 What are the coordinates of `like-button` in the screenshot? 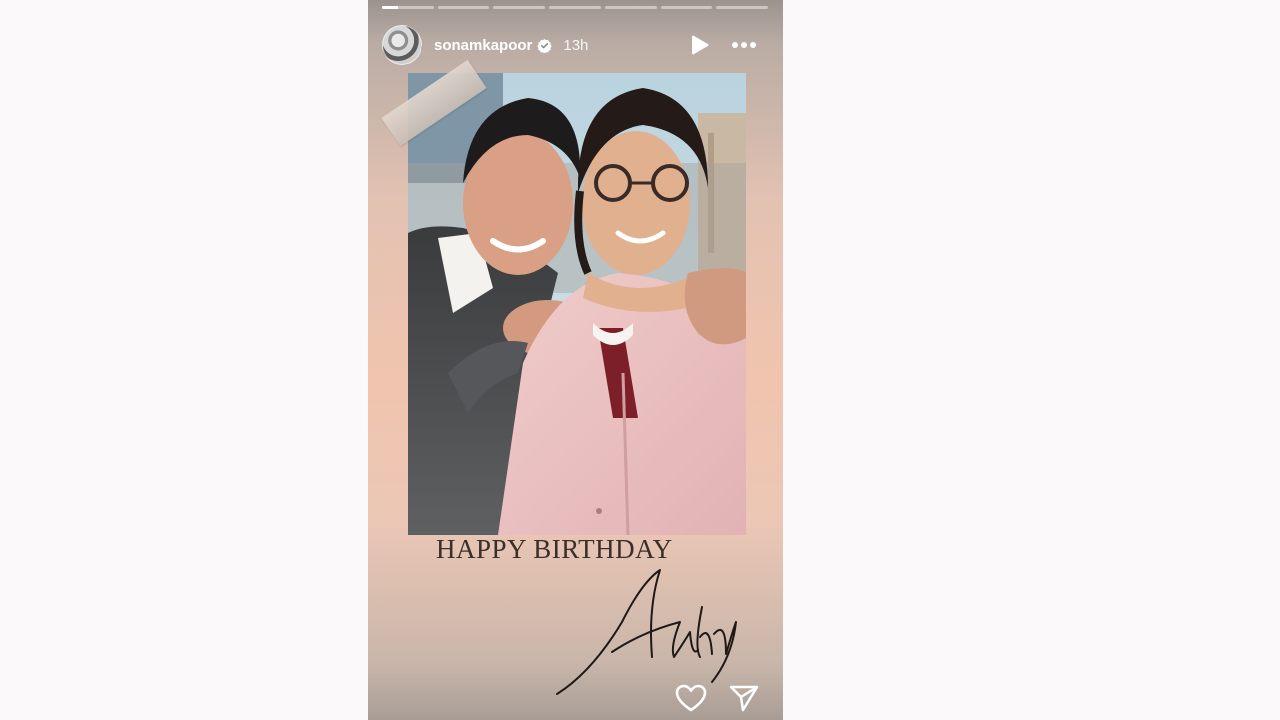 It's located at (691, 698).